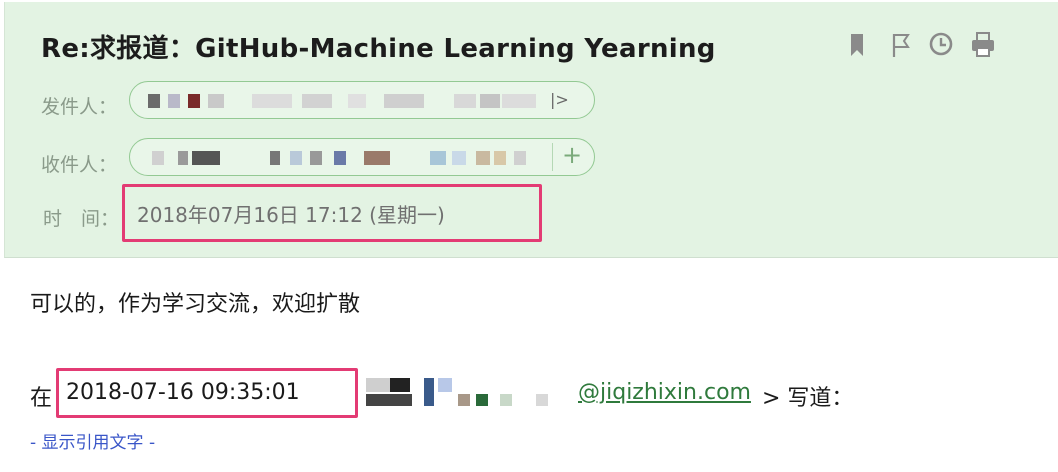 The height and width of the screenshot is (472, 1058). I want to click on sender-label: 发件人：, so click(79, 107).